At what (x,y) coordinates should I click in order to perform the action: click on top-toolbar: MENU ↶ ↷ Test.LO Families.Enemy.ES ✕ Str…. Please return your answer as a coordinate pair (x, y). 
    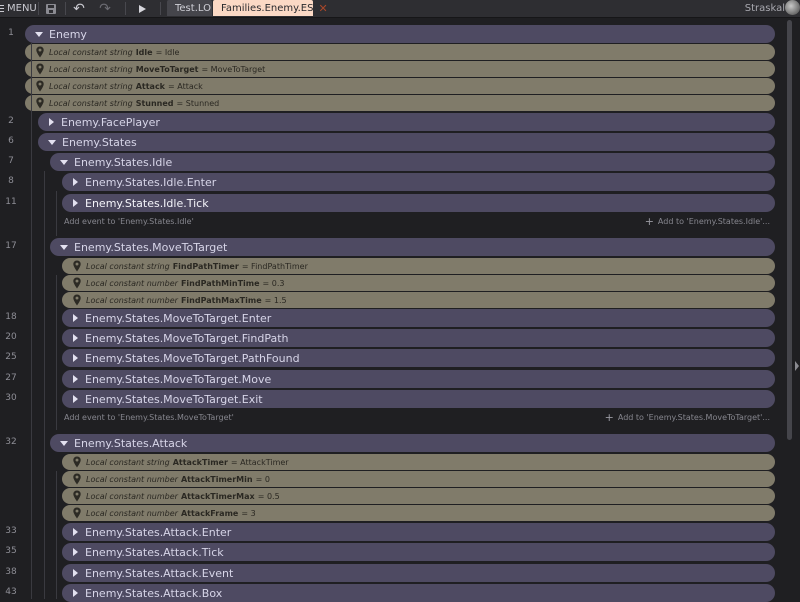
    Looking at the image, I should click on (400, 9).